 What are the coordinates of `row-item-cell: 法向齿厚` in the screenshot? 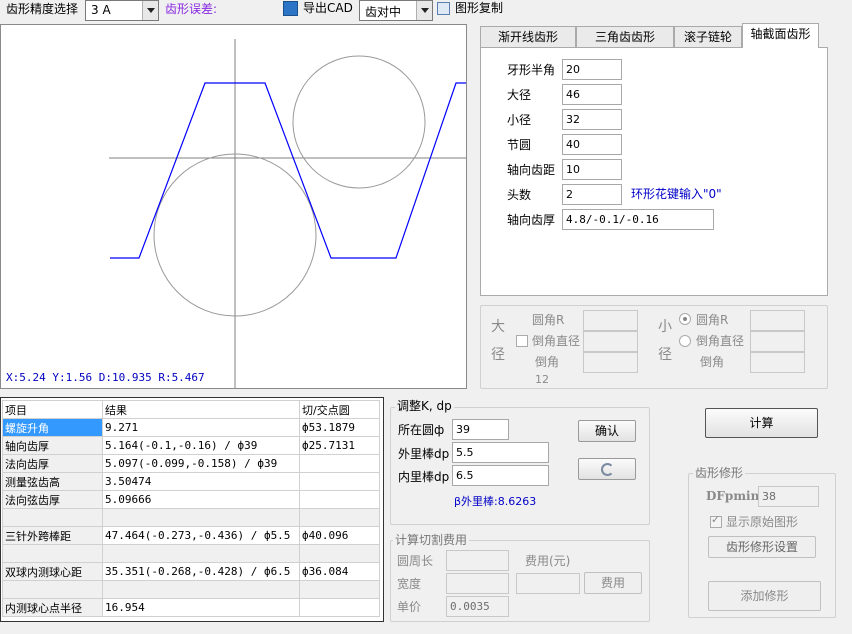 It's located at (52, 463).